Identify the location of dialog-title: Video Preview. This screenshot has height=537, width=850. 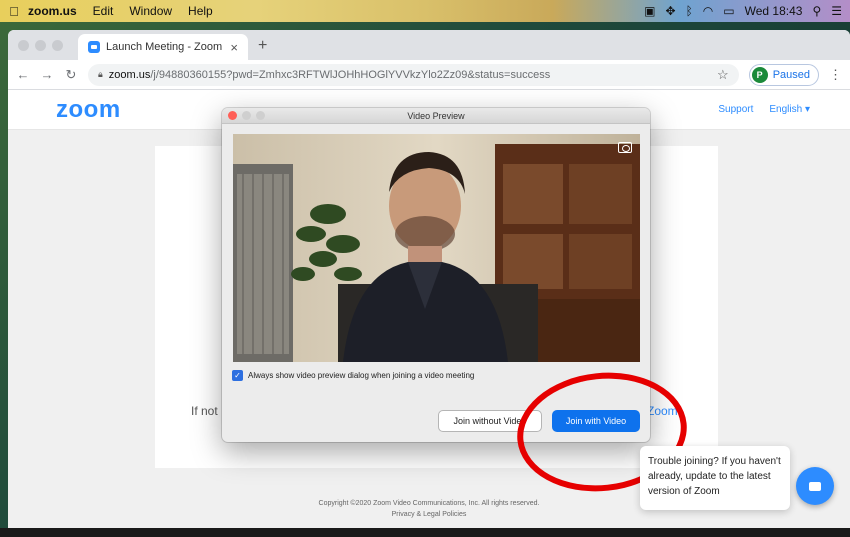
(436, 115).